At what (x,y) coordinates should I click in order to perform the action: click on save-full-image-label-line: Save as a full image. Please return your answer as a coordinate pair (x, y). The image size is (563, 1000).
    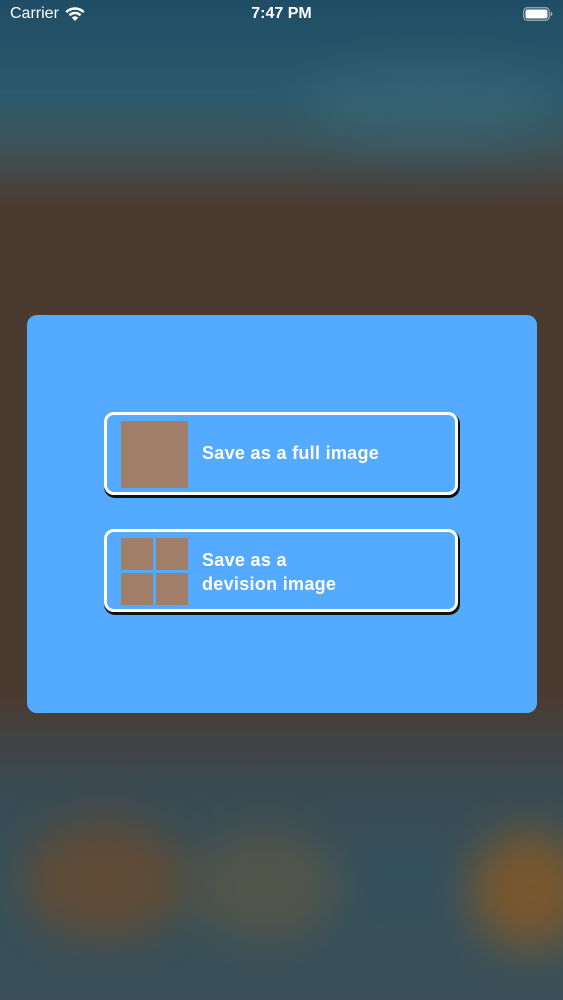
    Looking at the image, I should click on (291, 453).